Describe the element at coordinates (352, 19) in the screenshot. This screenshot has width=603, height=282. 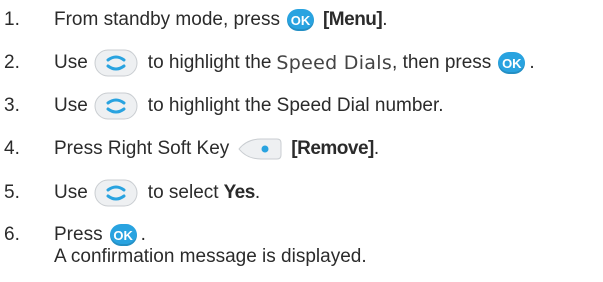
I see `menu-label: [Menu]` at that location.